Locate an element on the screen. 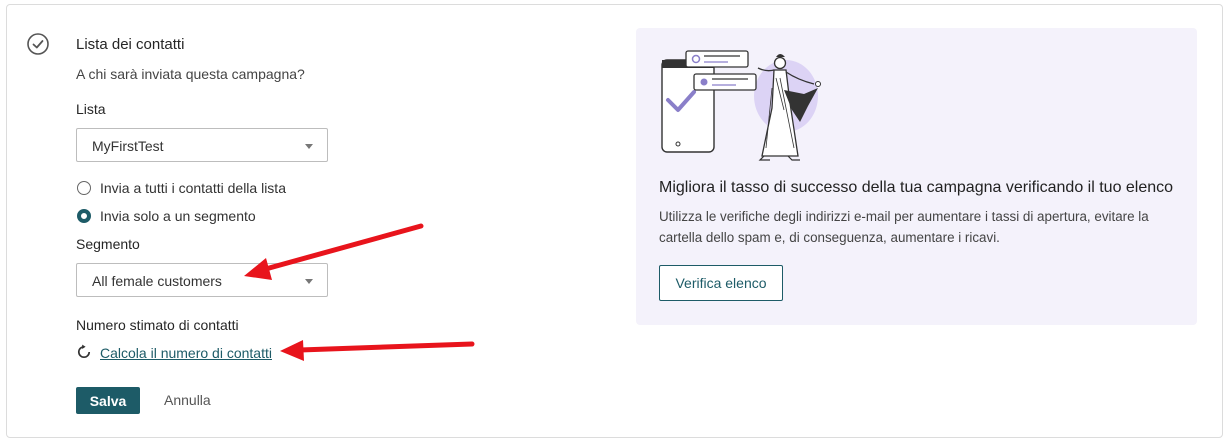 The image size is (1229, 444). list-select-value: MyFirstTest is located at coordinates (128, 146).